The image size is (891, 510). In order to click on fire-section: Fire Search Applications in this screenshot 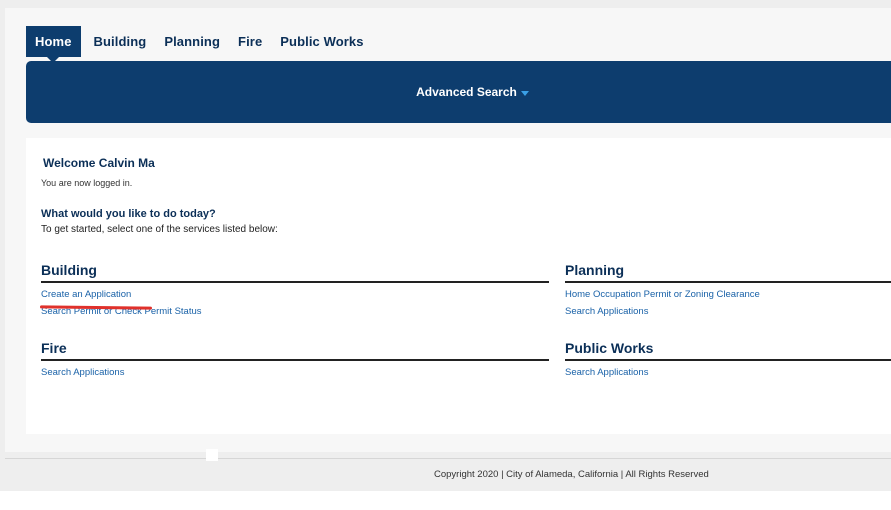, I will do `click(295, 359)`.